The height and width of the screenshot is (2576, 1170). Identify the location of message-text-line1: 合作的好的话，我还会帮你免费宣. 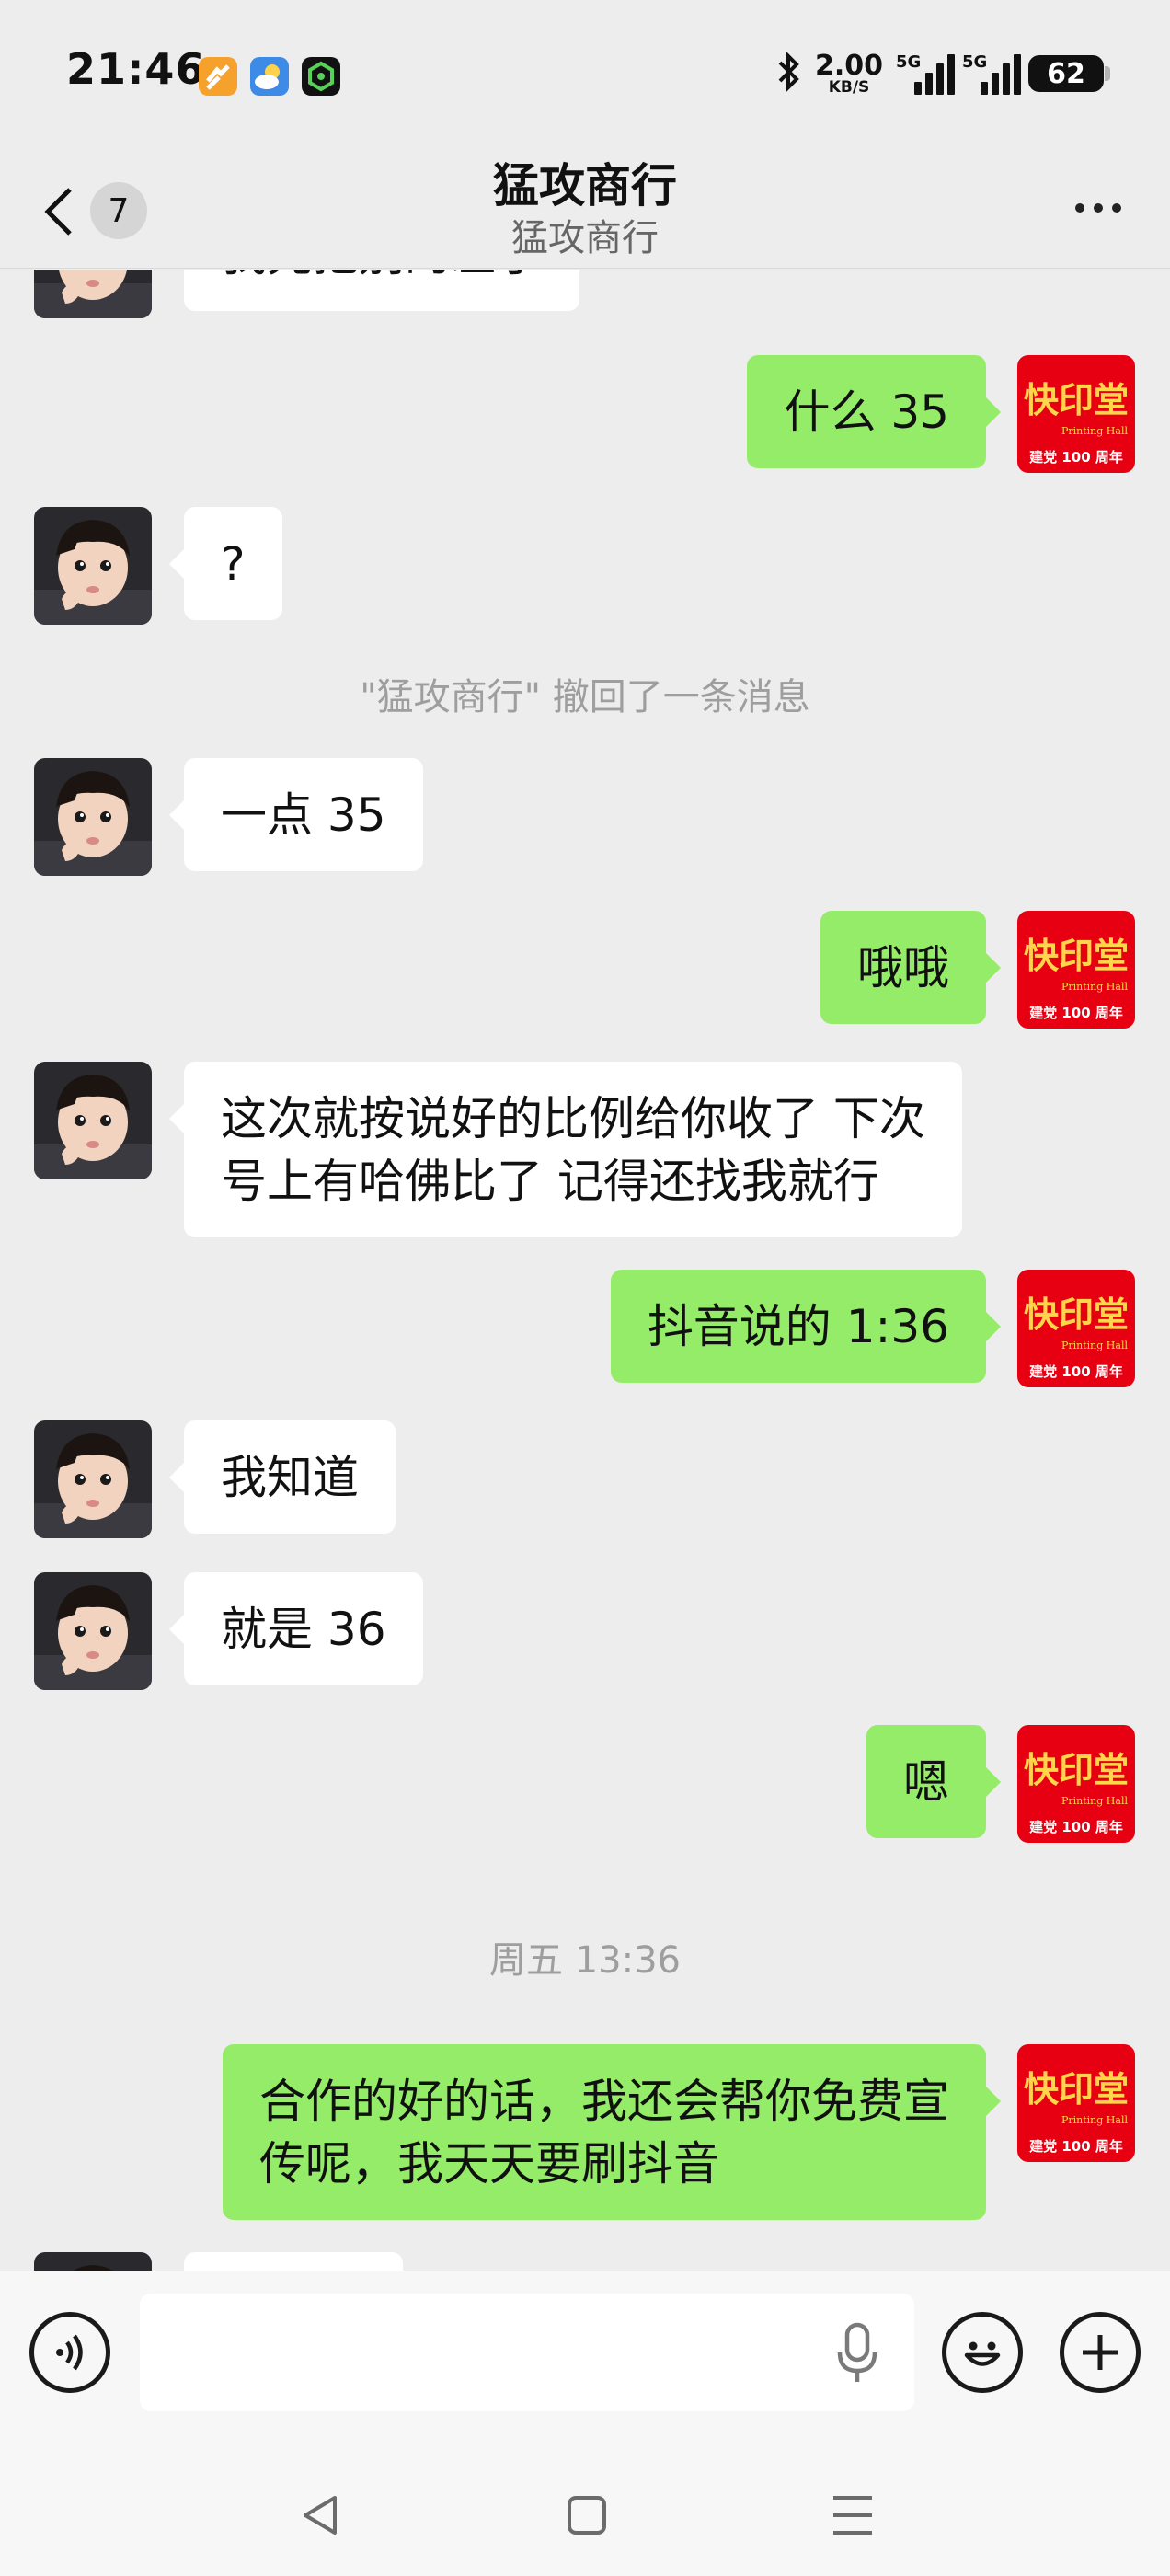
(604, 2101).